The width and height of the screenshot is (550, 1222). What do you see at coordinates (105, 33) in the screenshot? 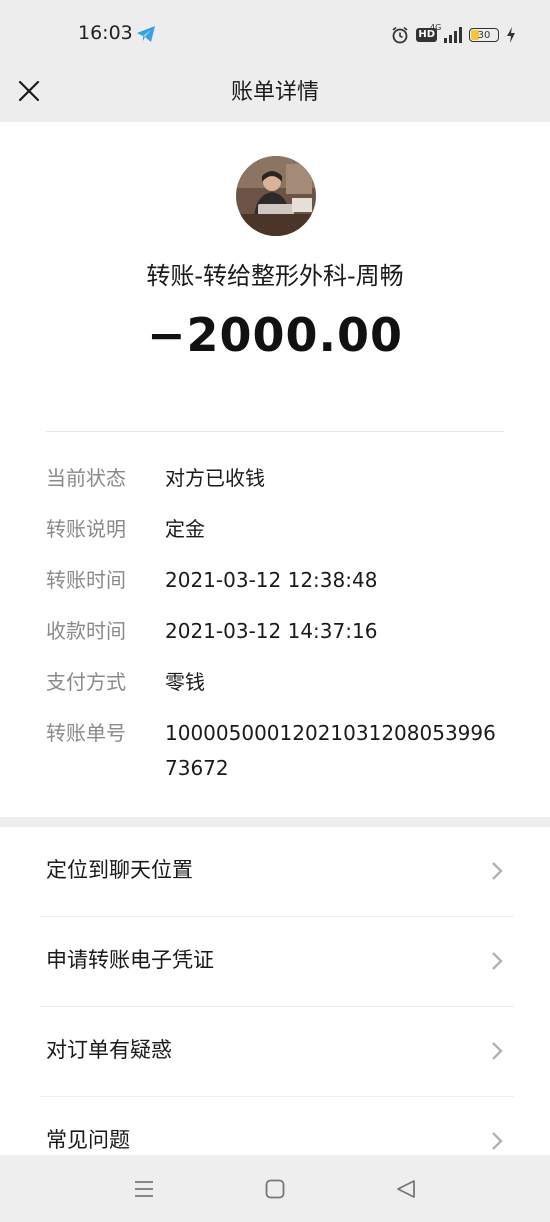
I see `status-time: 16:03` at bounding box center [105, 33].